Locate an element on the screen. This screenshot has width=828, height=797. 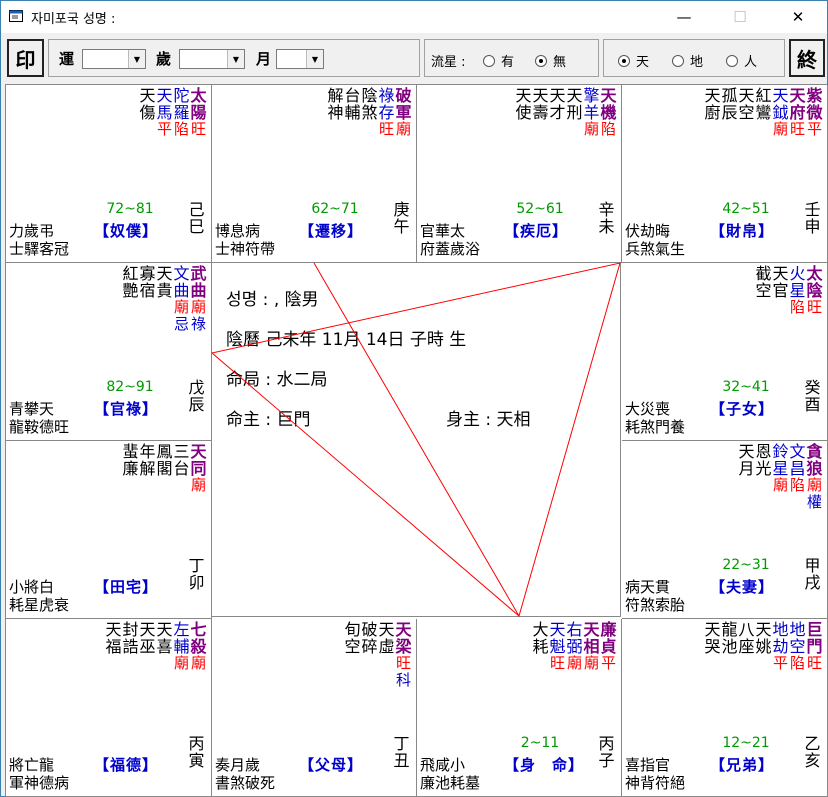
star-list: 紫微平天府旺天鉞廟紅鸞天空孤辰天廚 is located at coordinates (763, 112).